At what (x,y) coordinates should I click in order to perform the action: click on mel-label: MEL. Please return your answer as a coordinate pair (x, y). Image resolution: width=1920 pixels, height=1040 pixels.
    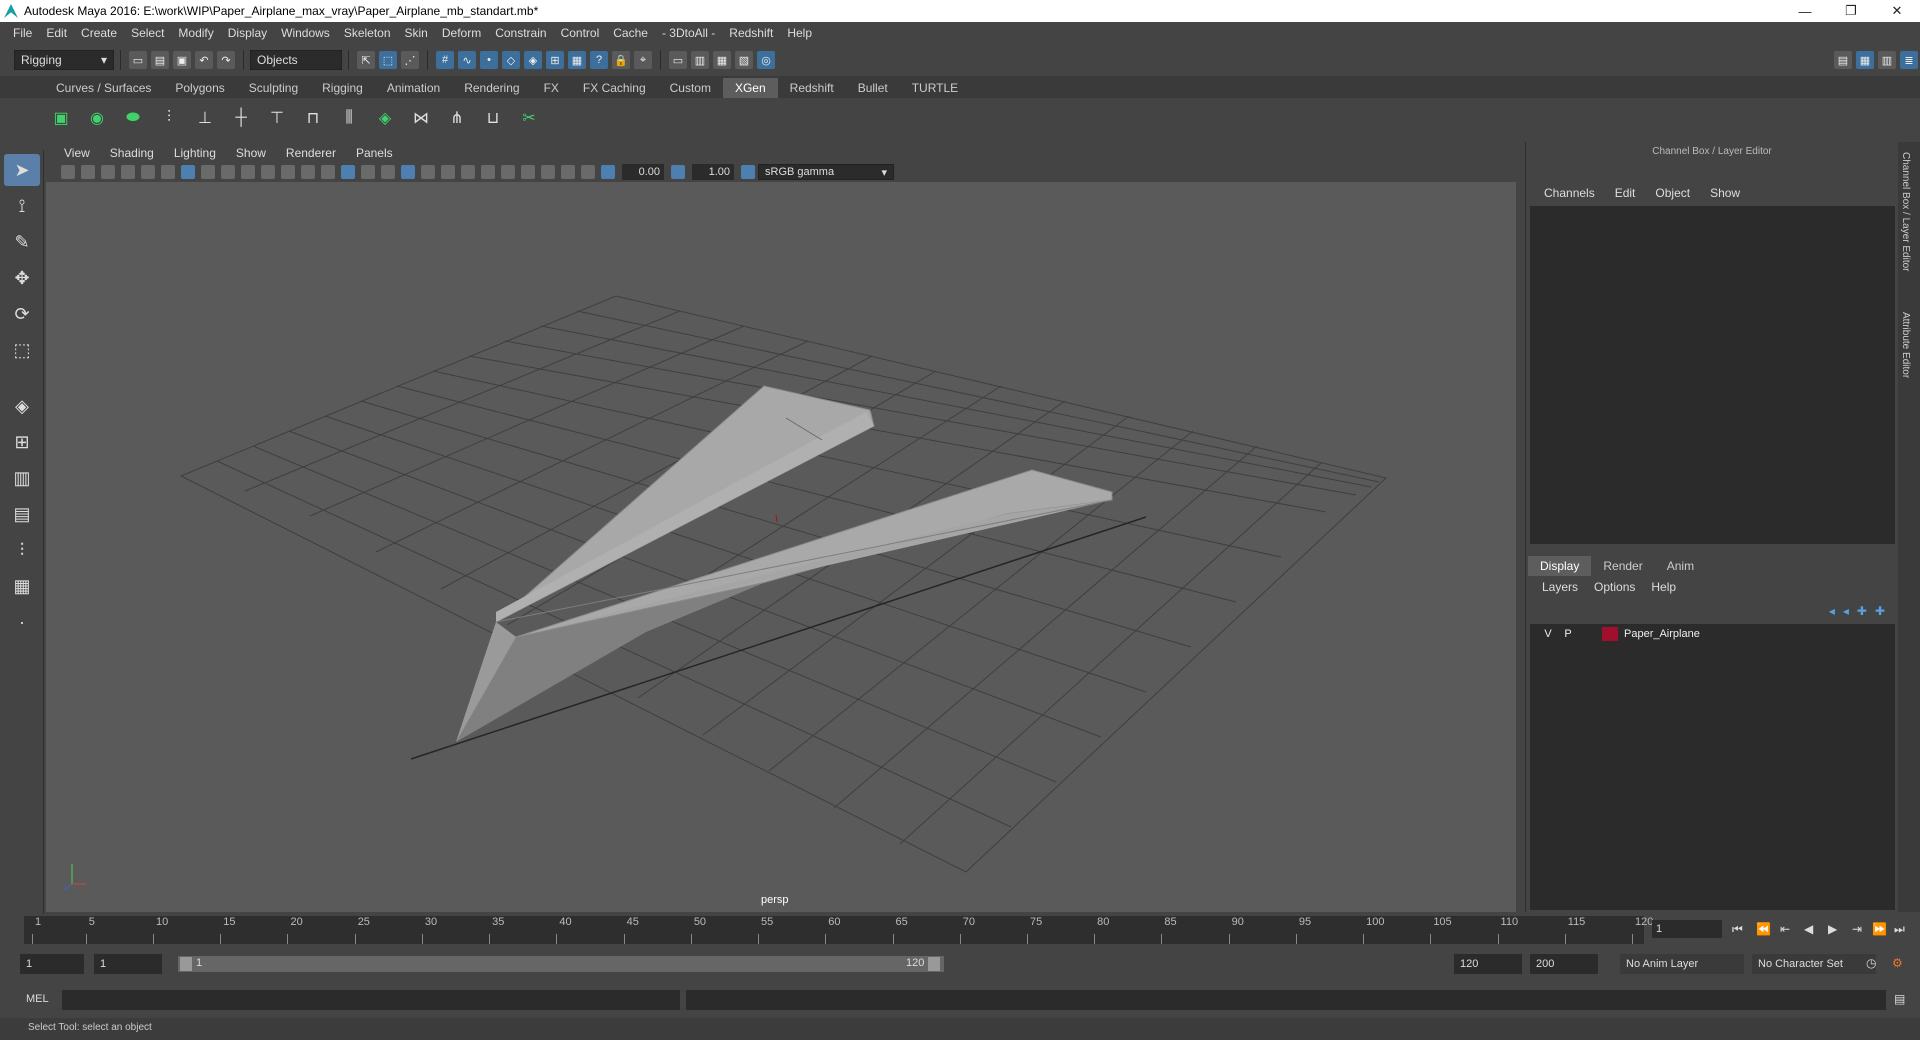
    Looking at the image, I should click on (37, 999).